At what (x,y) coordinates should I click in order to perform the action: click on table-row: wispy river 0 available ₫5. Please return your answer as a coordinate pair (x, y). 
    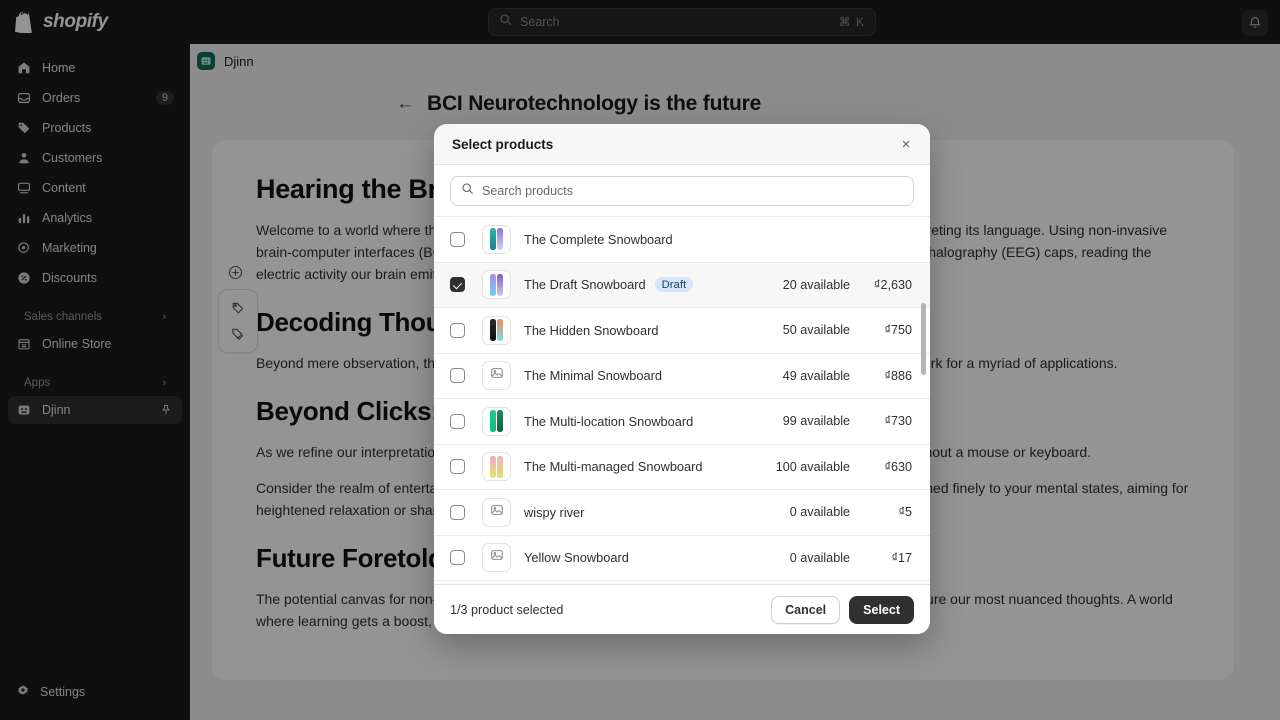
    Looking at the image, I should click on (682, 513).